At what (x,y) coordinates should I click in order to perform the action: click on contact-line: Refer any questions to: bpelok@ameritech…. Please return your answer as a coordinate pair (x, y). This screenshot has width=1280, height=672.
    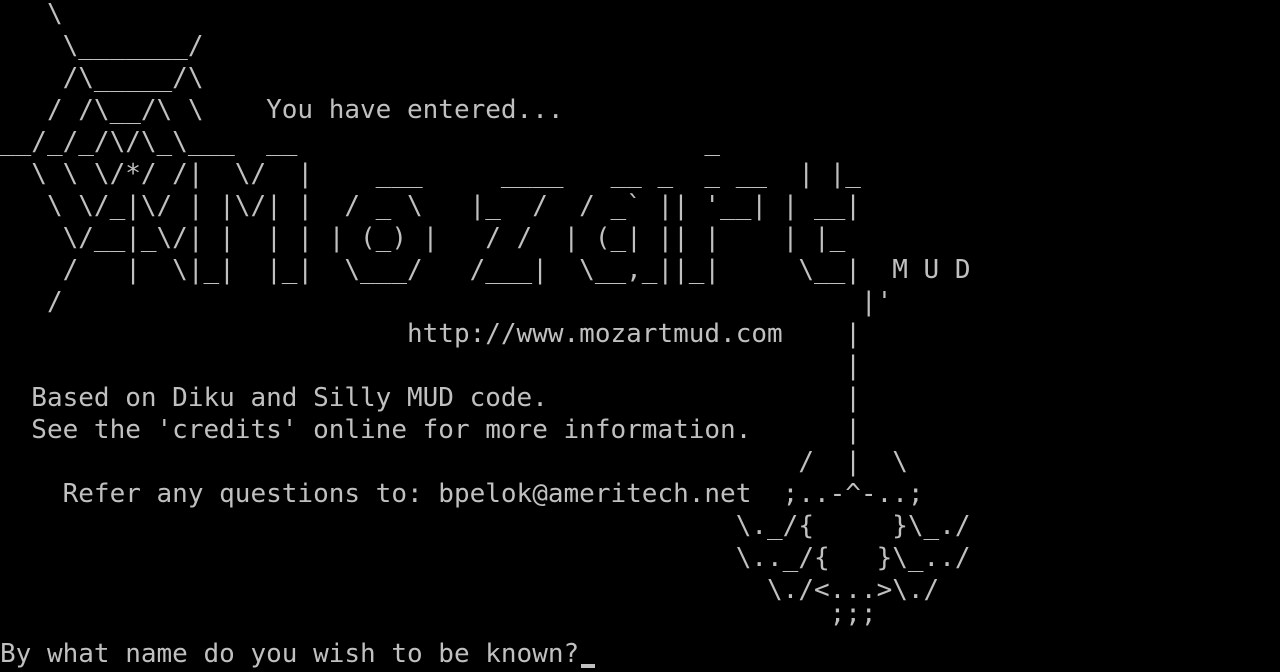
    Looking at the image, I should click on (462, 494).